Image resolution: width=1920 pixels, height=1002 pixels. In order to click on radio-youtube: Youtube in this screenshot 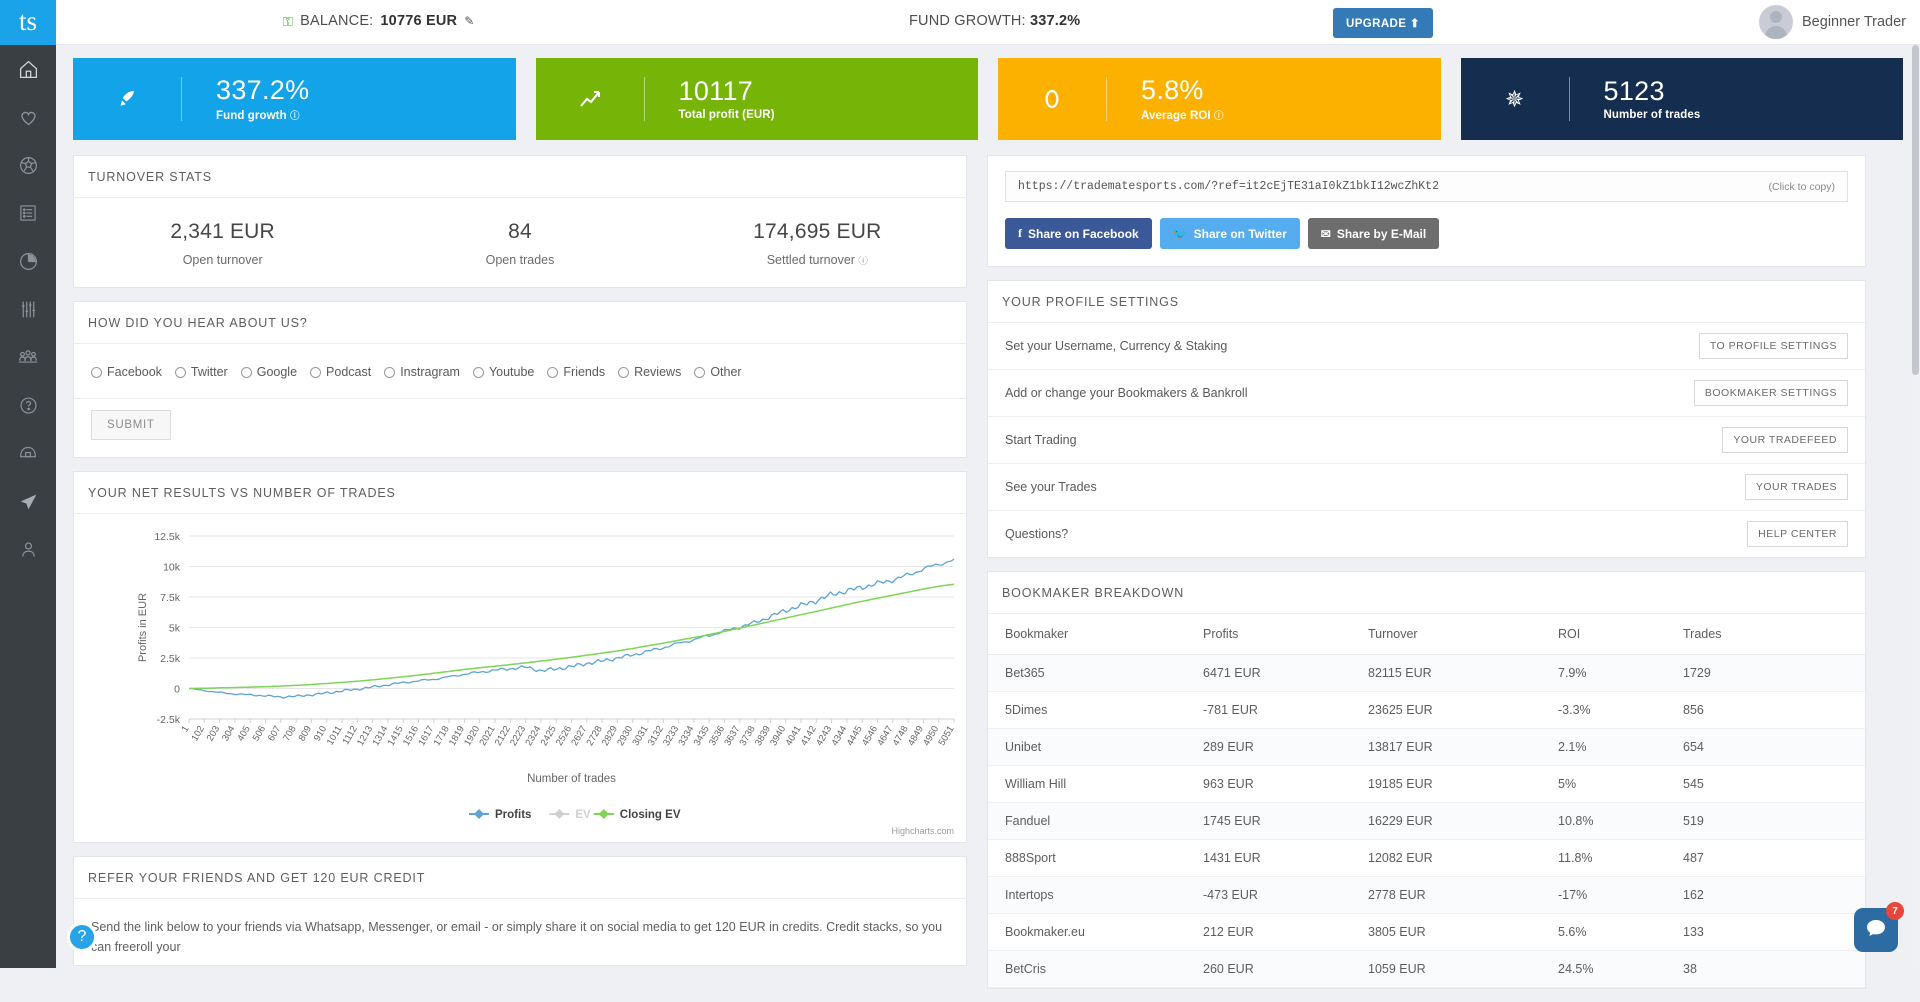, I will do `click(503, 372)`.